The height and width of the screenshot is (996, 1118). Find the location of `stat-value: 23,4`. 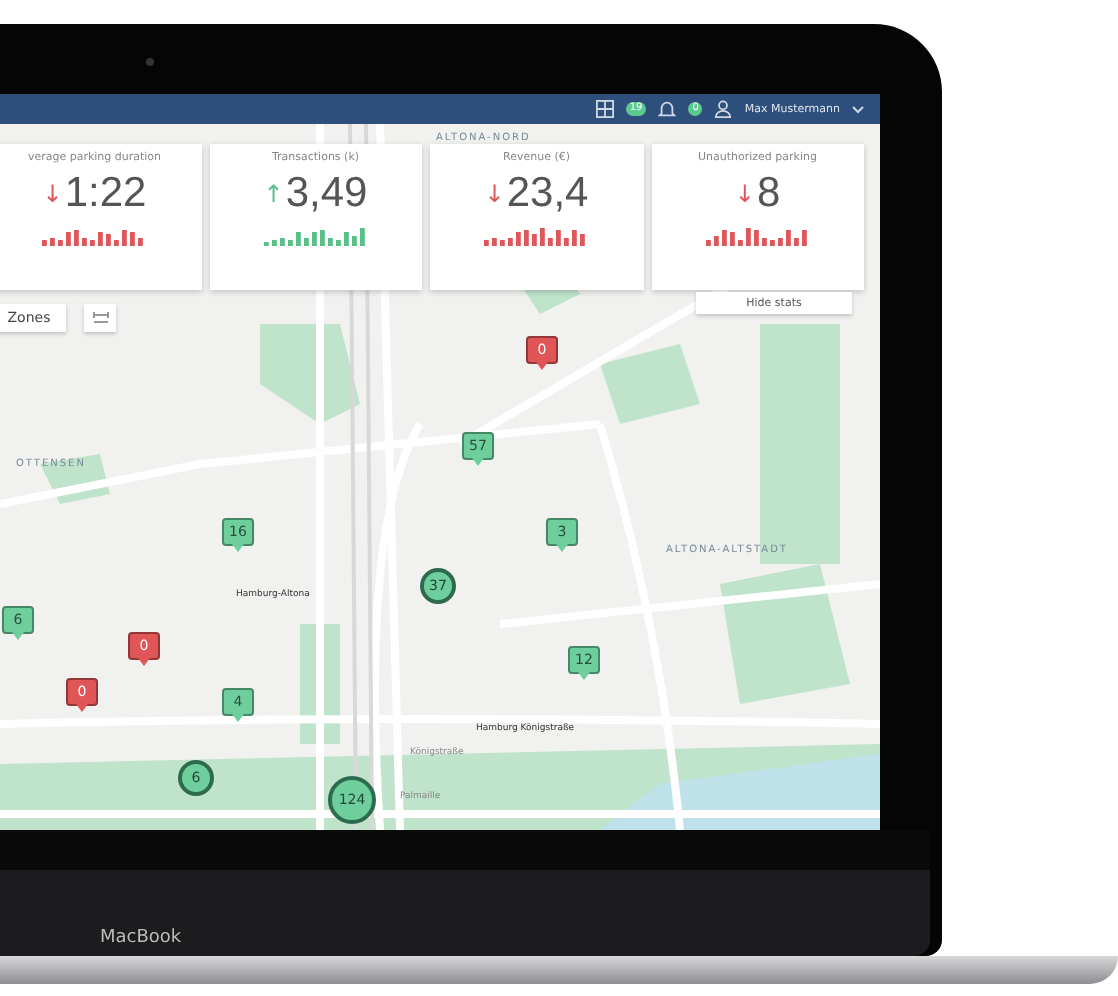

stat-value: 23,4 is located at coordinates (547, 194).